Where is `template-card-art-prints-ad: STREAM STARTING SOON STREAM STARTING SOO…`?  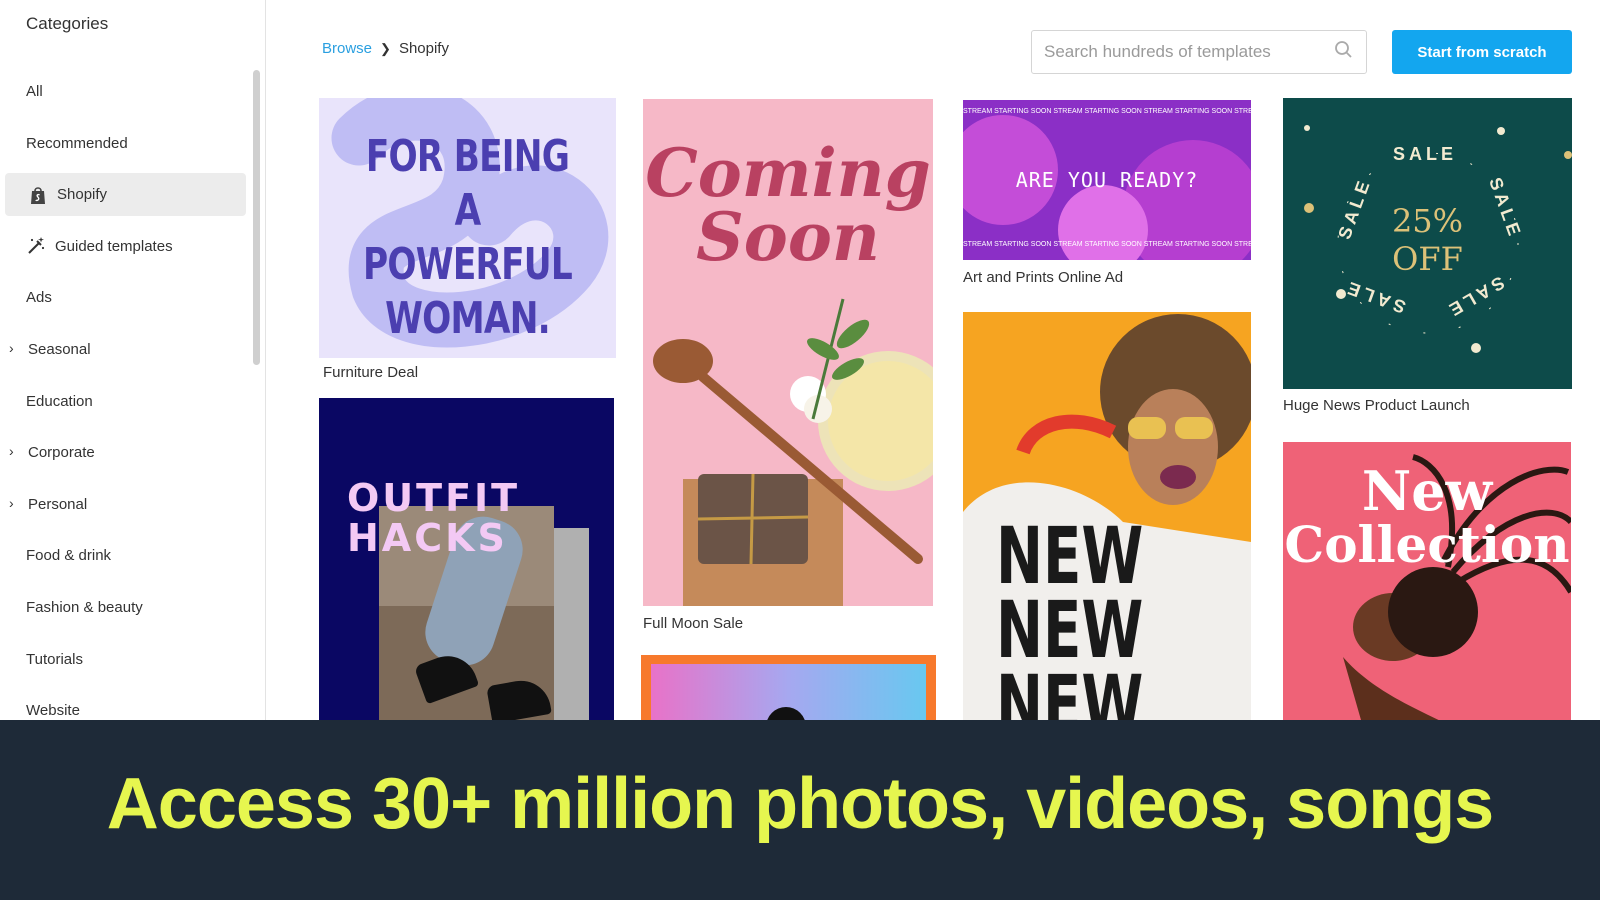 template-card-art-prints-ad: STREAM STARTING SOON STREAM STARTING SOO… is located at coordinates (1107, 180).